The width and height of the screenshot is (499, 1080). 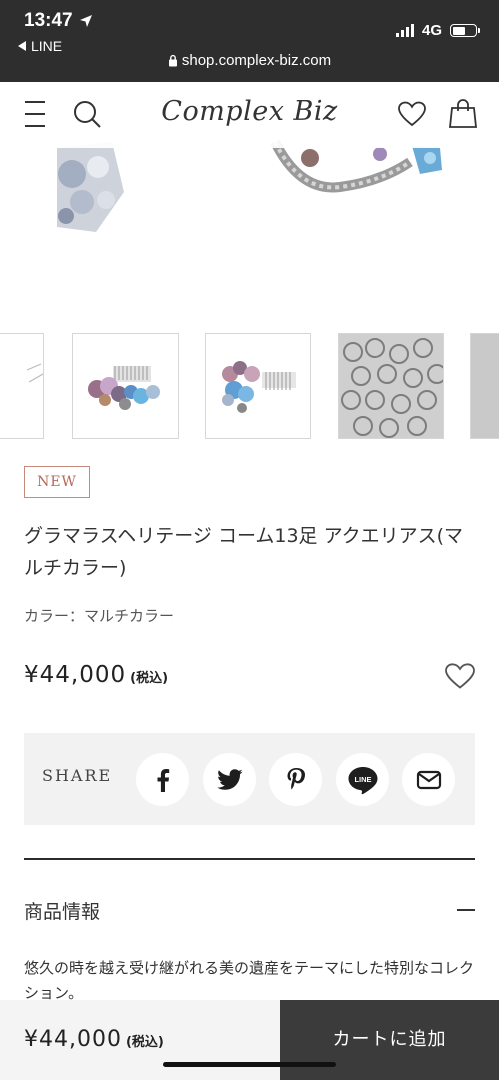 I want to click on thumbnail-strip, so click(x=249, y=386).